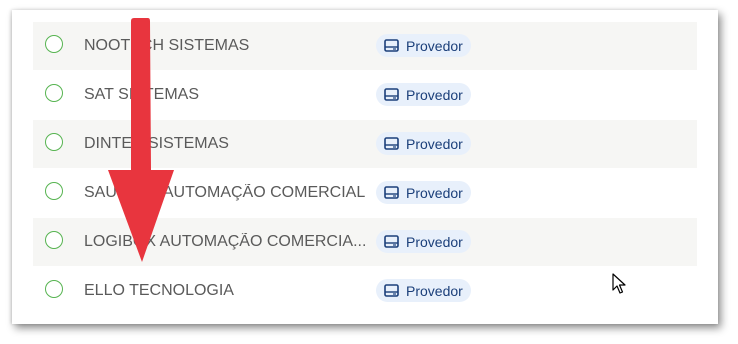  I want to click on provider-name: SAT SISTEMAS, so click(141, 94).